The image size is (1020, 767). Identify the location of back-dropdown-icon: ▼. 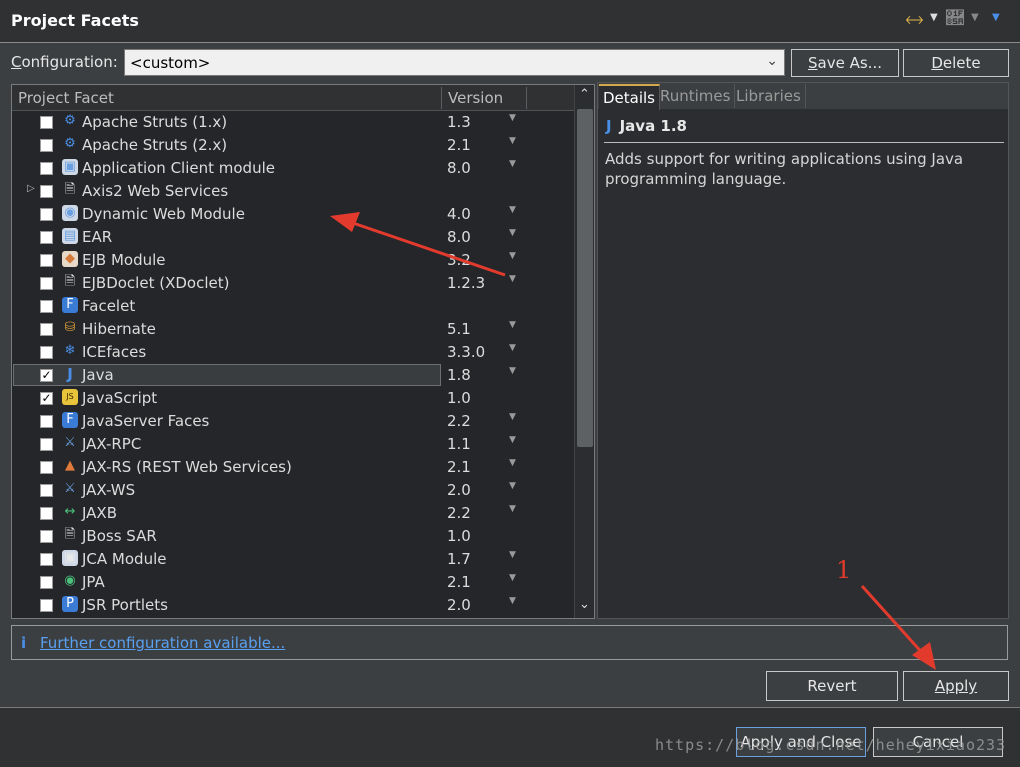
(934, 17).